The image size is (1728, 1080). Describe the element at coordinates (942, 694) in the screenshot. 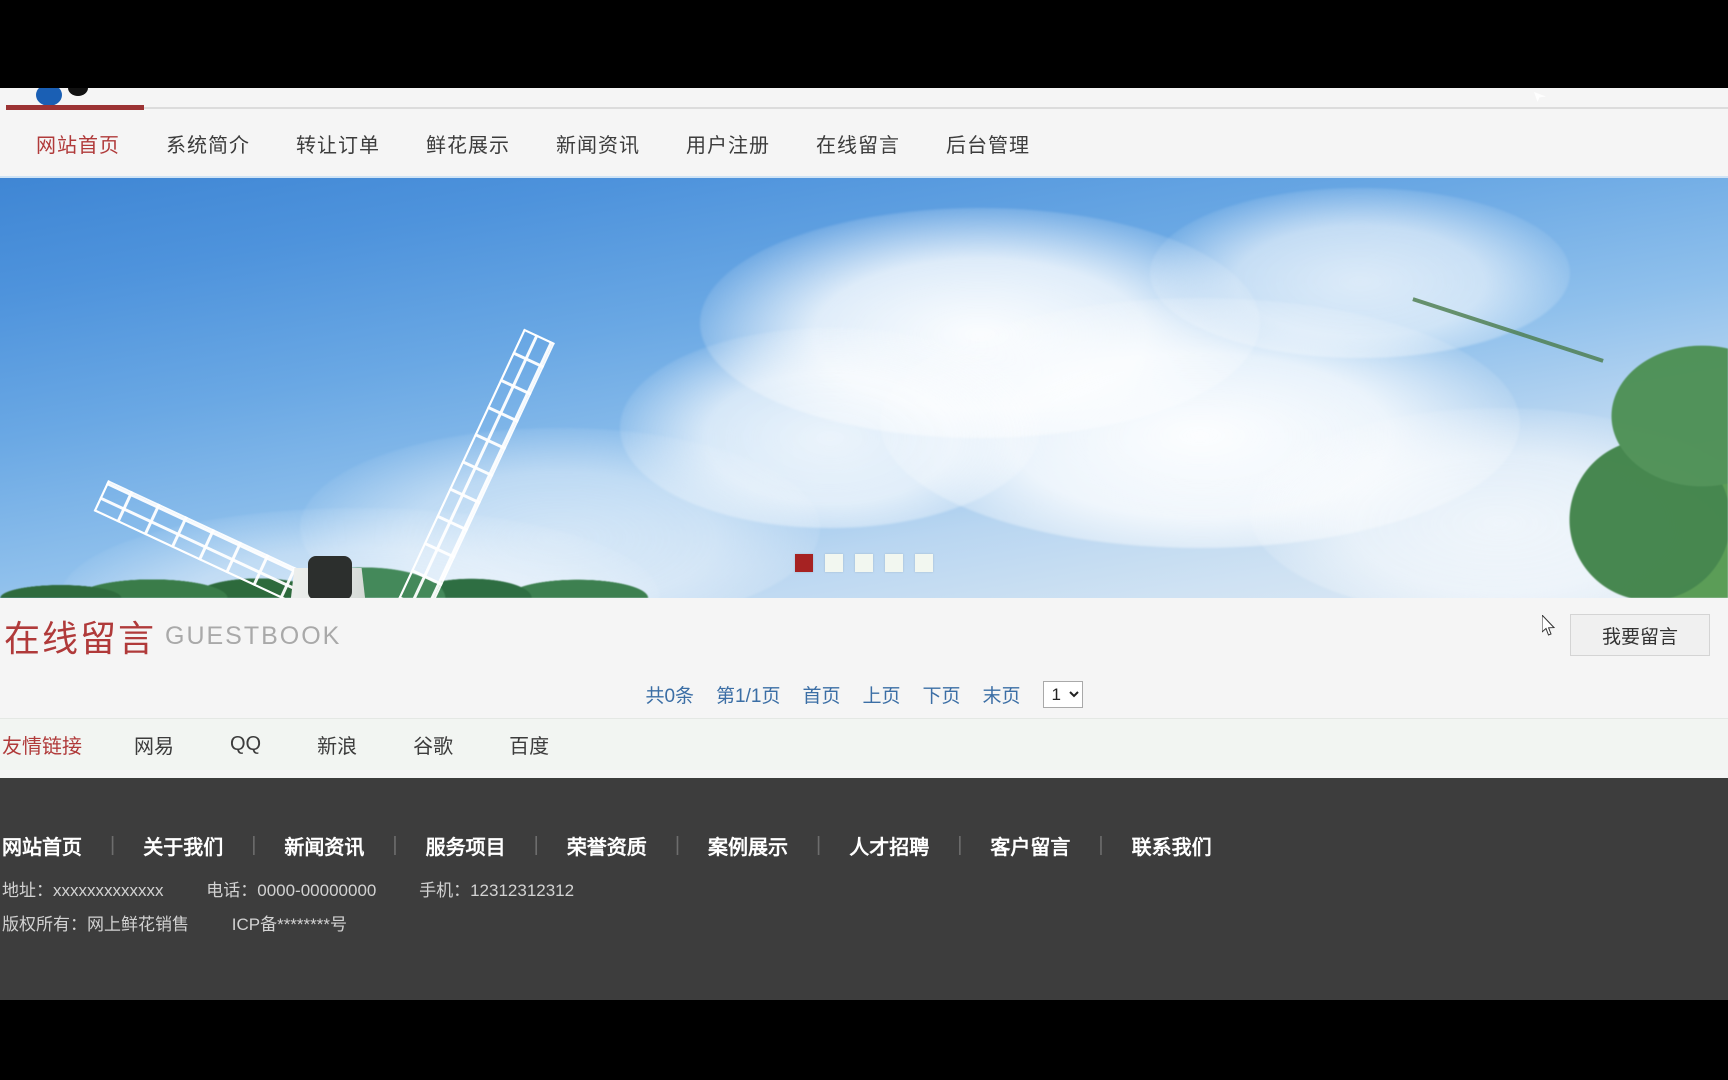

I see `pagination-next-link: 下页` at that location.